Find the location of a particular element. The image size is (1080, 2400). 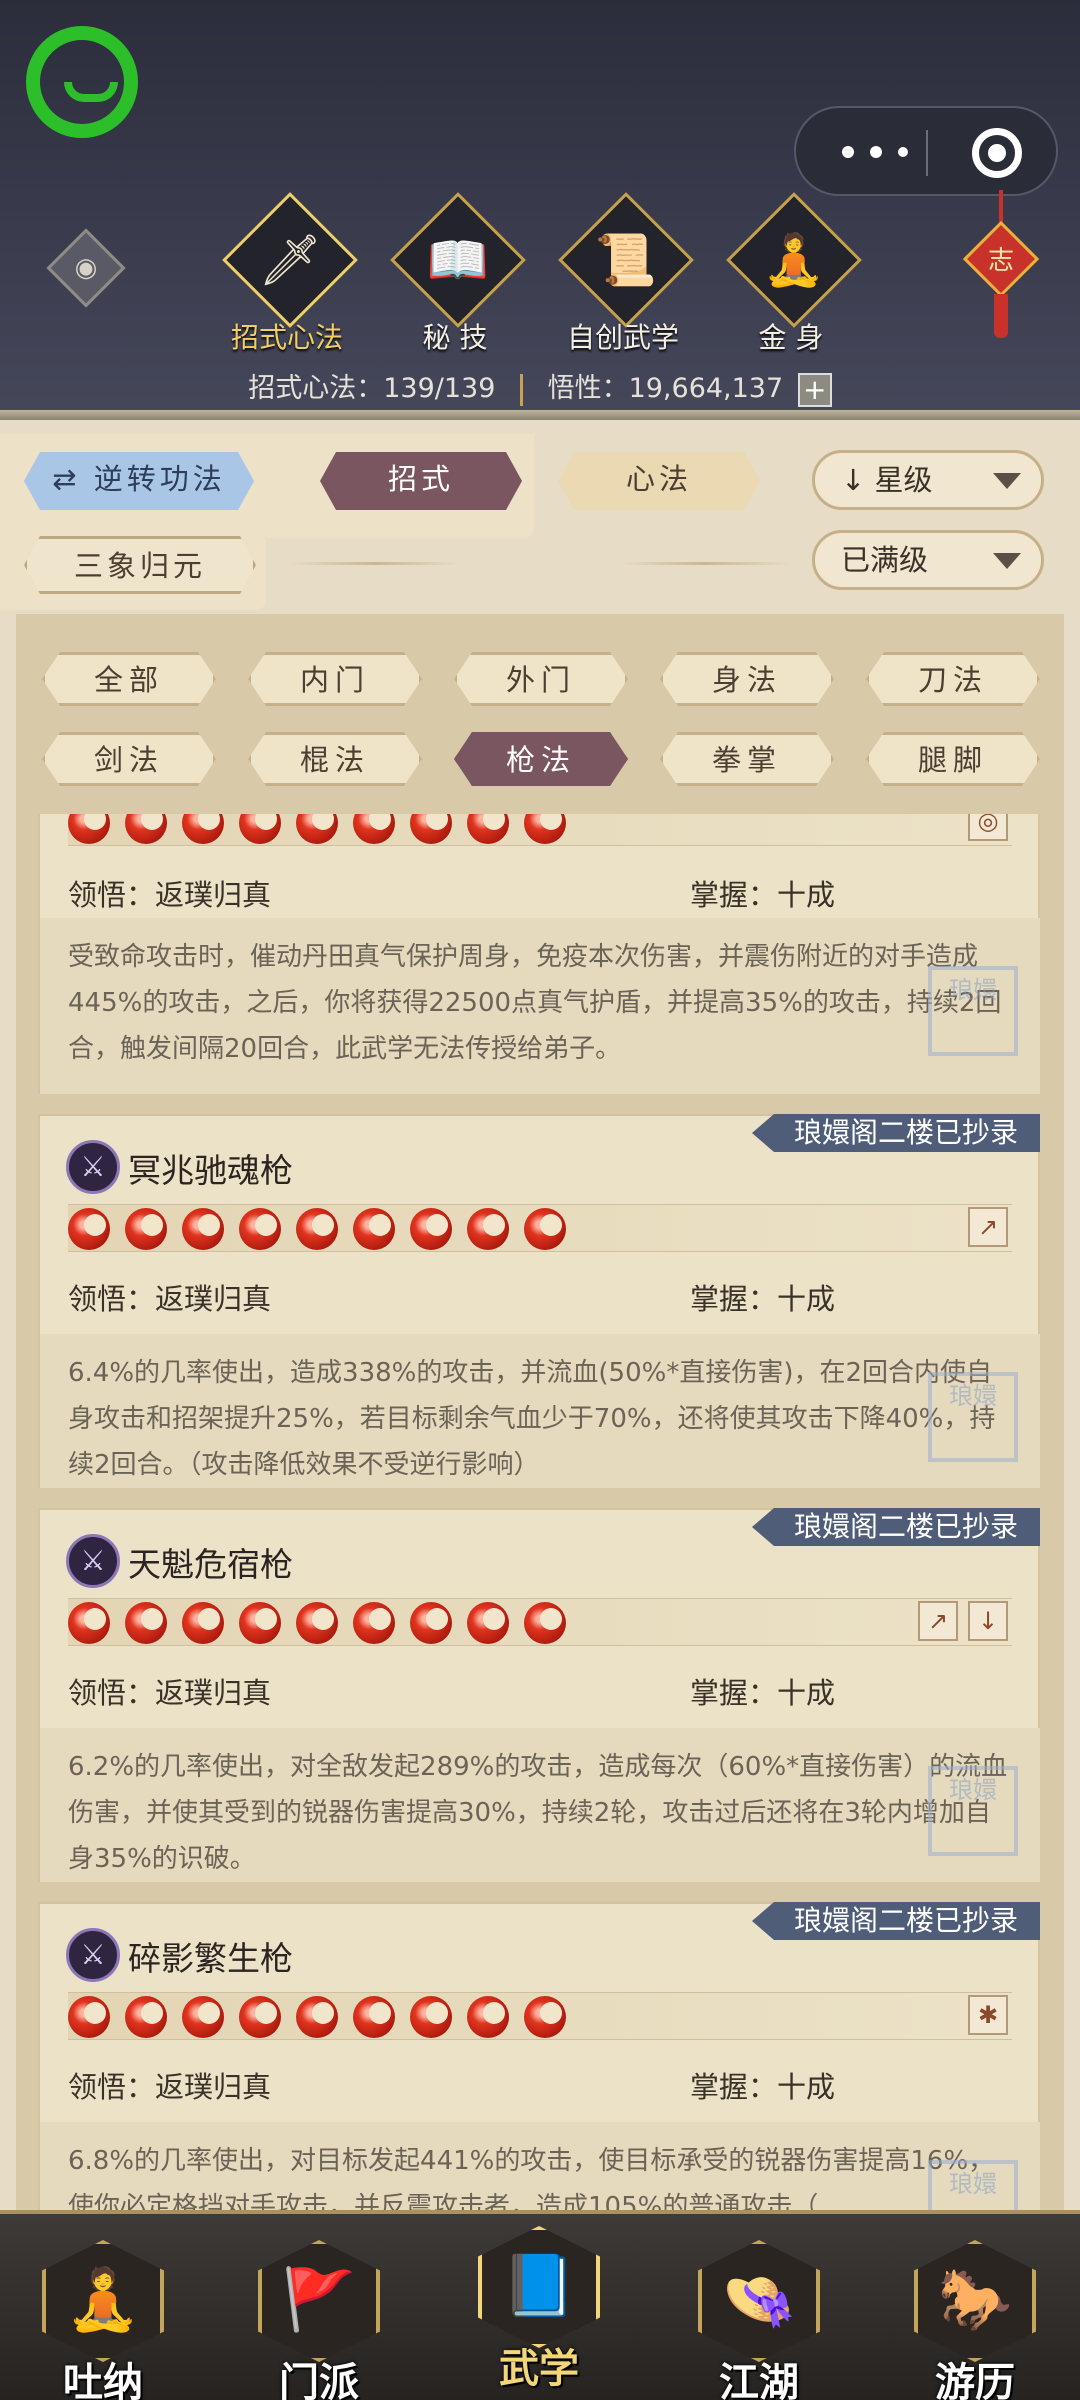

eye-toggle-button: ◉ is located at coordinates (86, 268).